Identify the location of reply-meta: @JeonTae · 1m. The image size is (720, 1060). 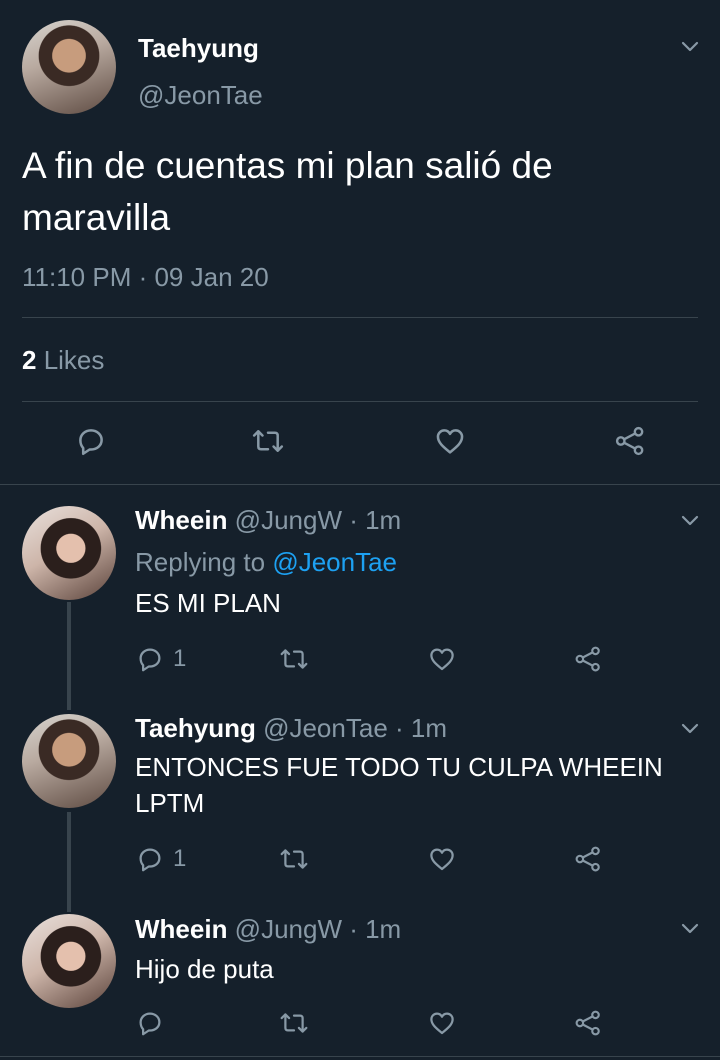
(351, 728).